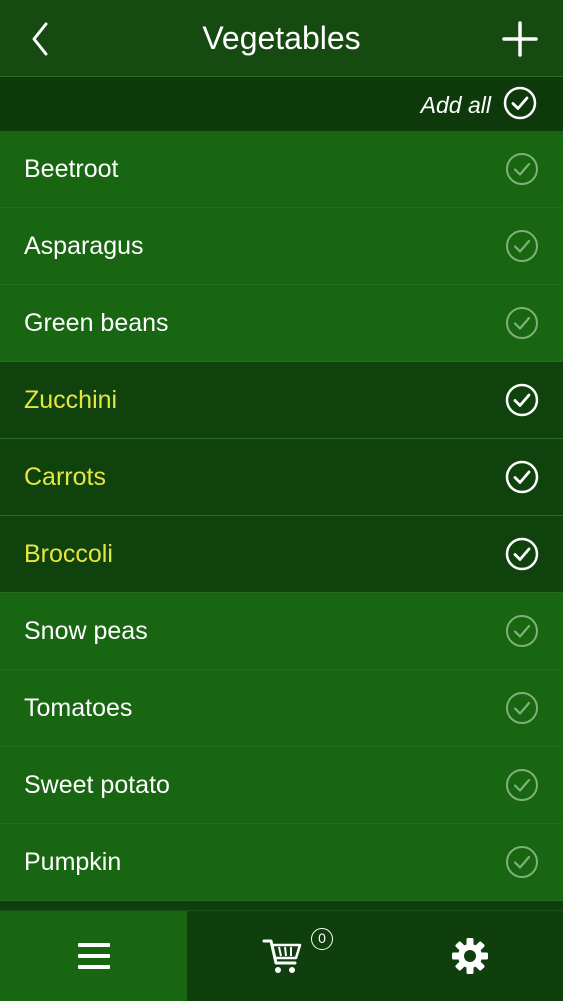 Image resolution: width=563 pixels, height=1001 pixels. I want to click on list-item: Broccoli, so click(281, 554).